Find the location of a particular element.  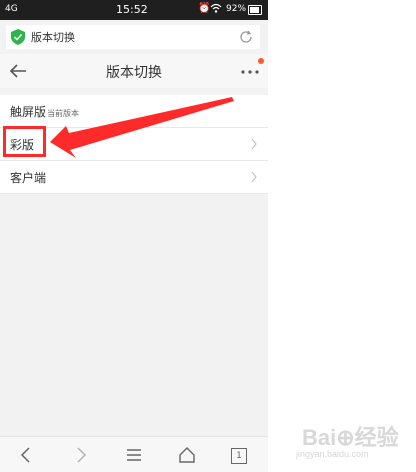

shield-check-icon is located at coordinates (18, 37).